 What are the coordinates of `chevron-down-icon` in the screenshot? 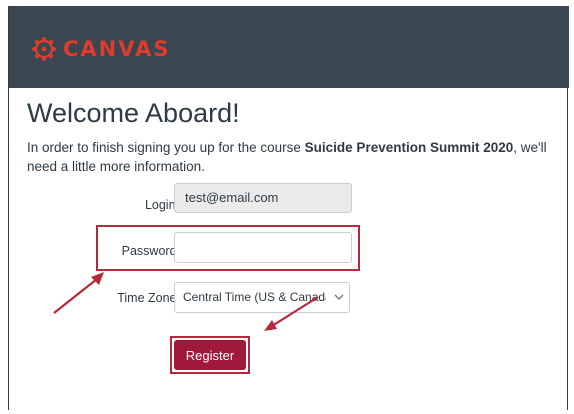 It's located at (339, 297).